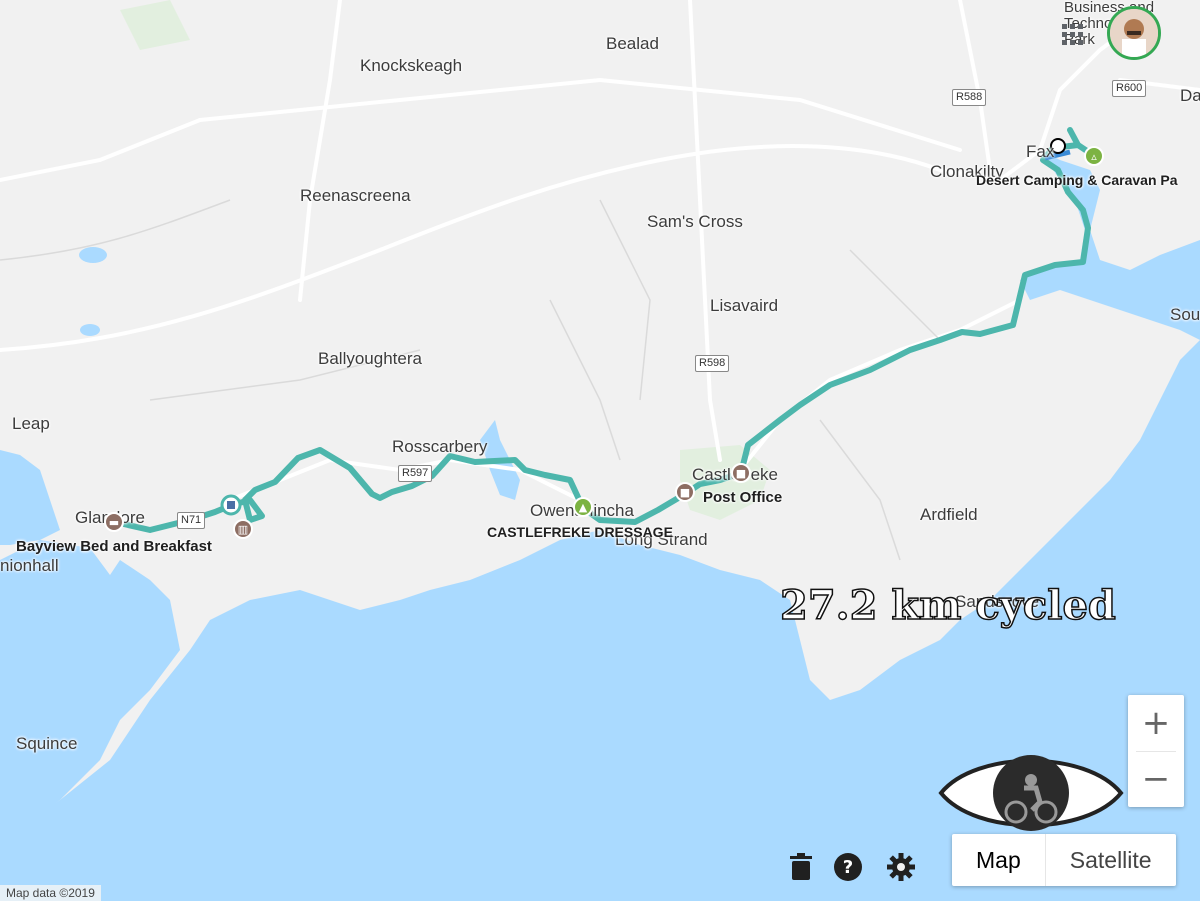  I want to click on place-ballyoughtera: Ballyoughtera, so click(370, 358).